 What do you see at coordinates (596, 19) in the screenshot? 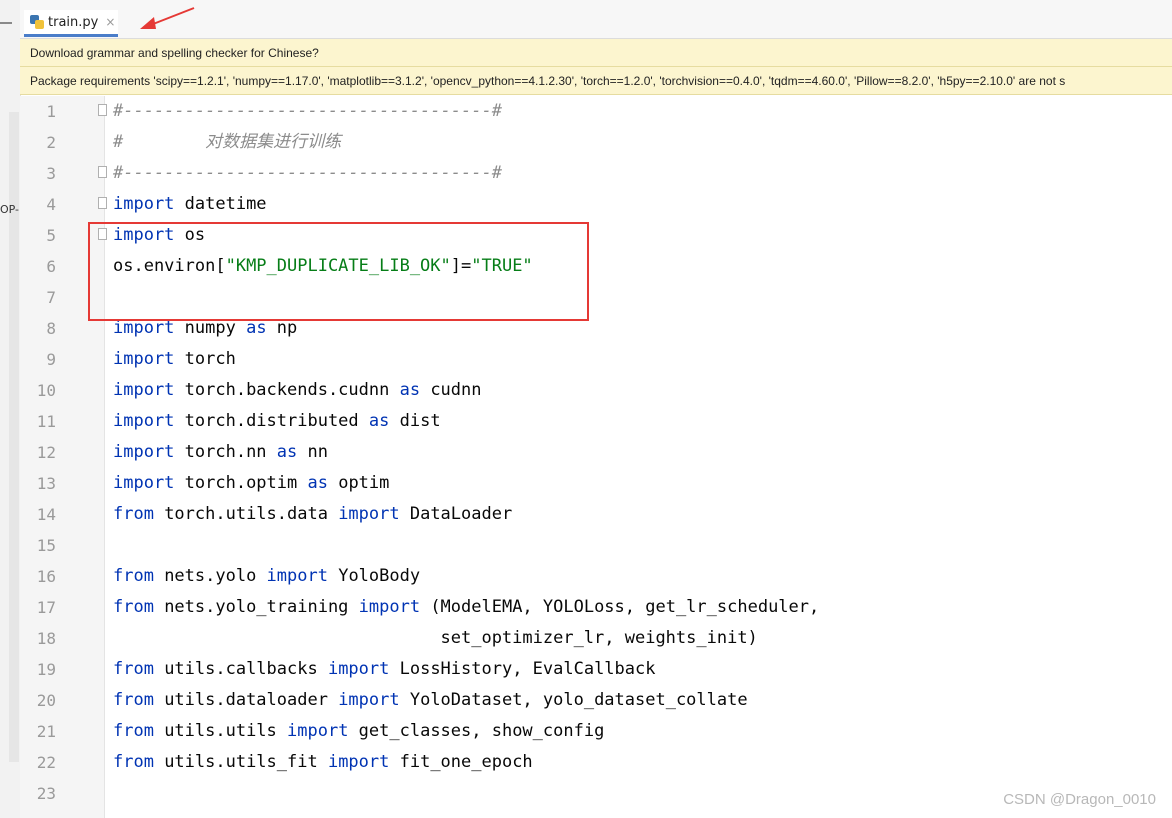
I see `editor-tab-bar: train.py ×` at bounding box center [596, 19].